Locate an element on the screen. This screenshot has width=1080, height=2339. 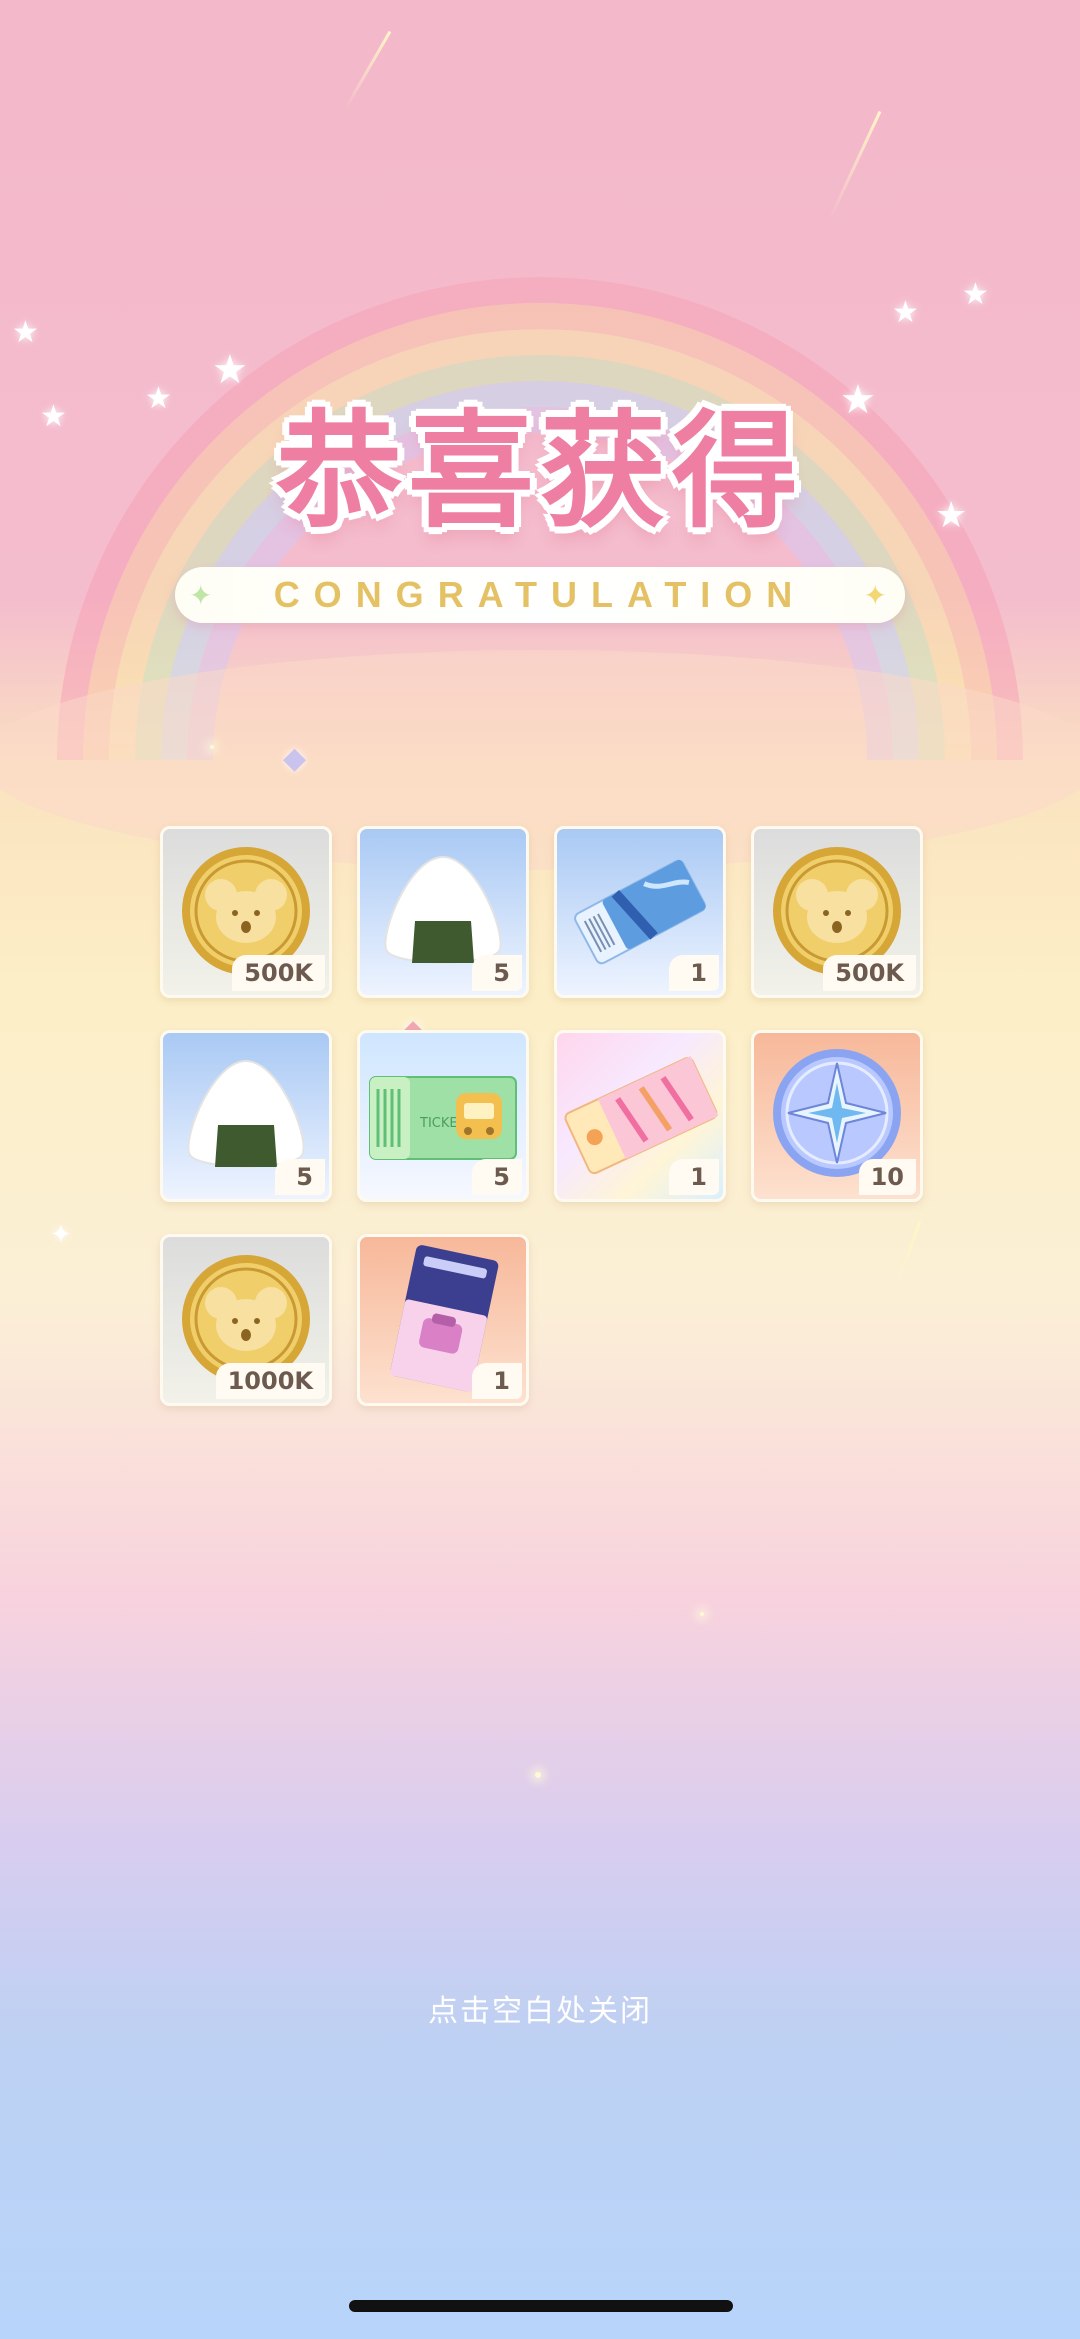
close-hint: 点击空白处关闭 is located at coordinates (540, 2008).